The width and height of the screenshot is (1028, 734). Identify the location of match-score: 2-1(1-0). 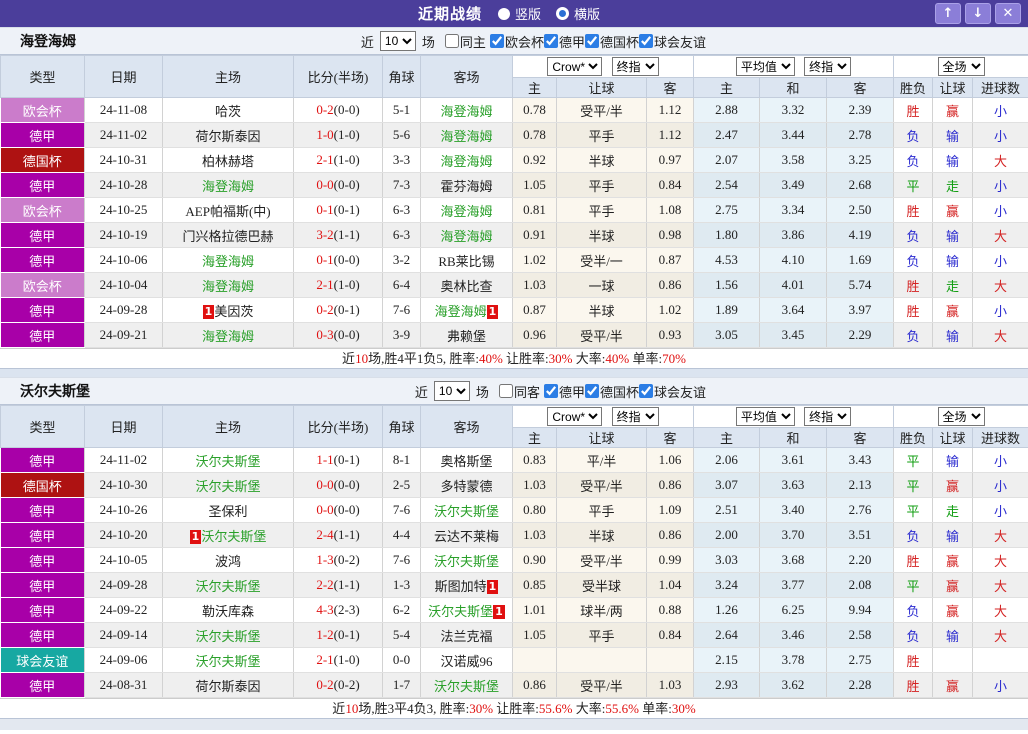
(338, 160).